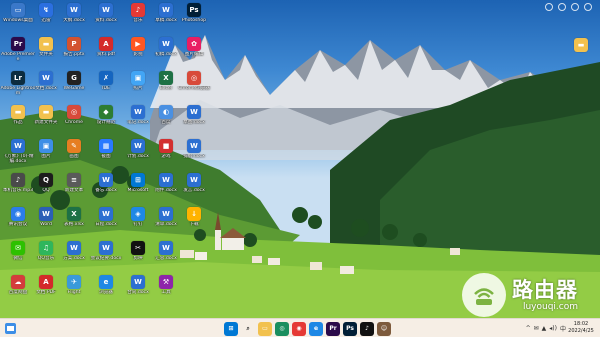 Image resolution: width=600 pixels, height=337 pixels. Describe the element at coordinates (138, 44) in the screenshot. I see `app-icon: ▶` at that location.